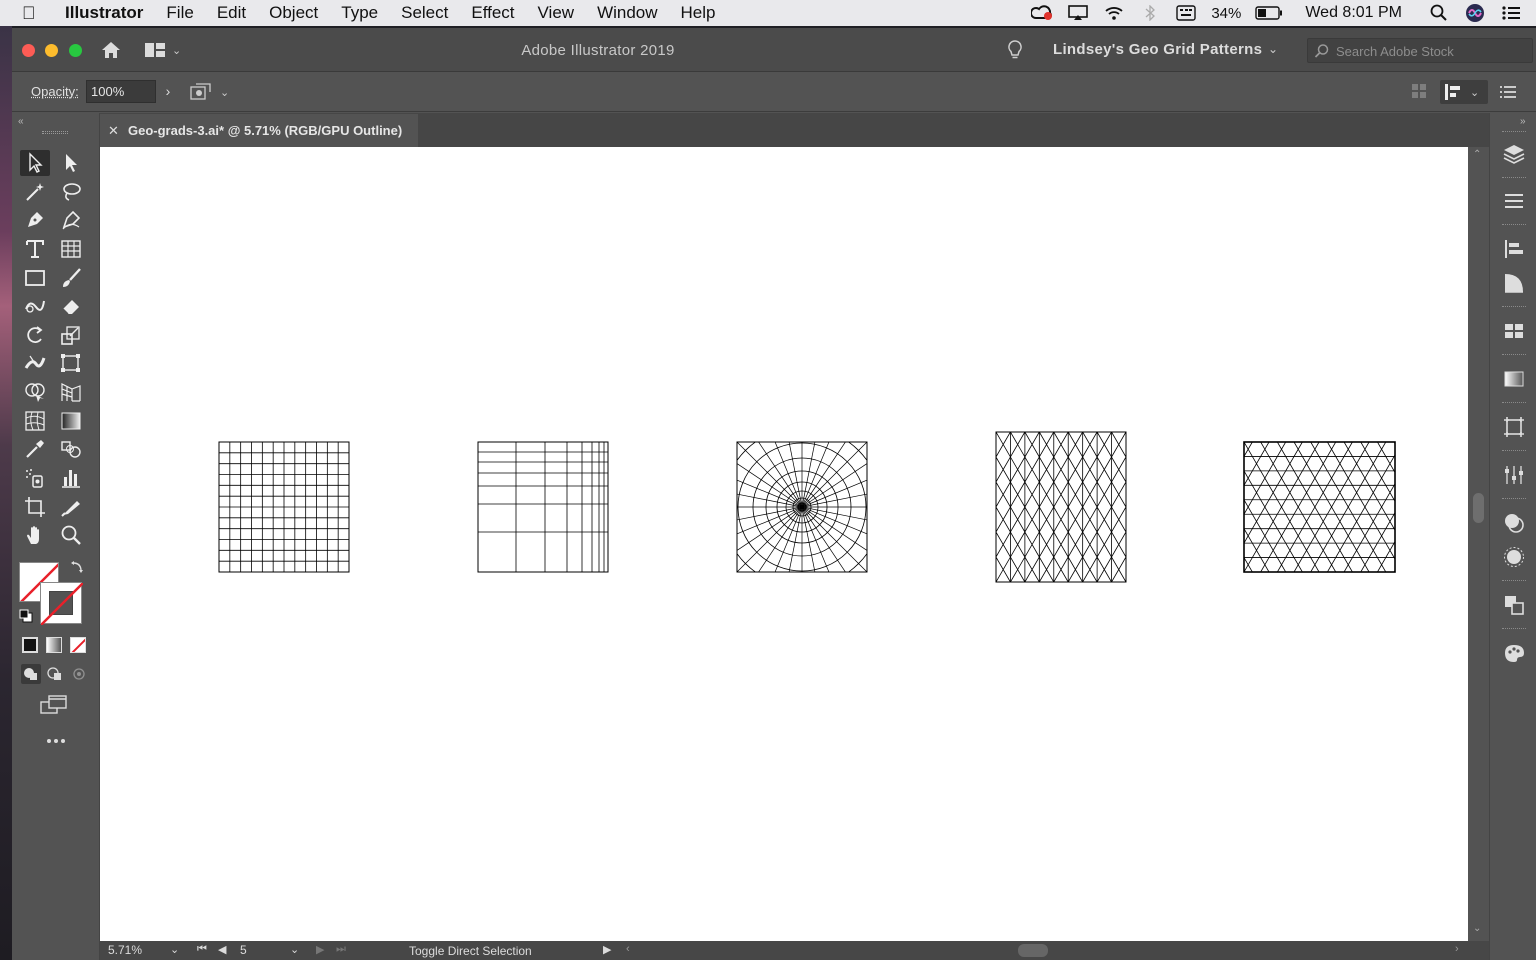  What do you see at coordinates (138, 950) in the screenshot?
I see `zoom-level-field: 5.71%` at bounding box center [138, 950].